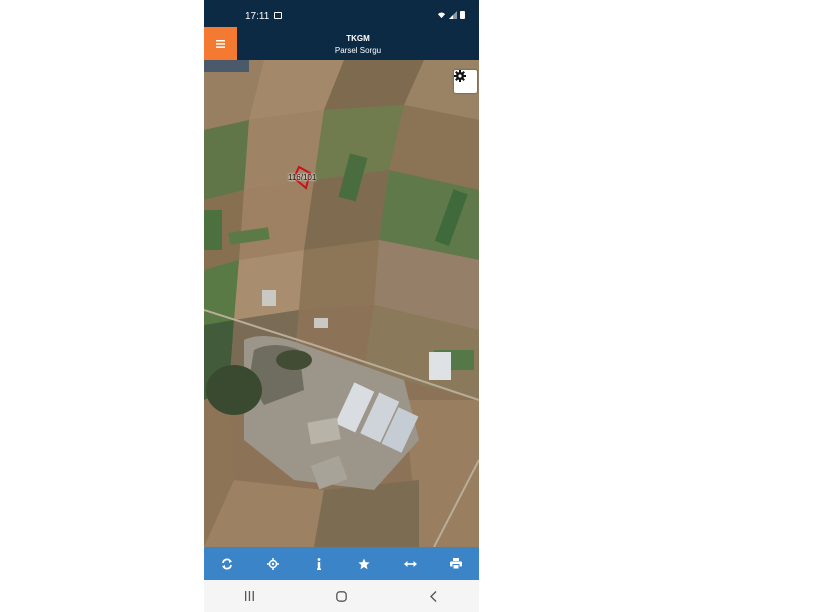 Image resolution: width=816 pixels, height=612 pixels. What do you see at coordinates (341, 43) in the screenshot?
I see `app-header: TKGM Parsel Sorgu` at bounding box center [341, 43].